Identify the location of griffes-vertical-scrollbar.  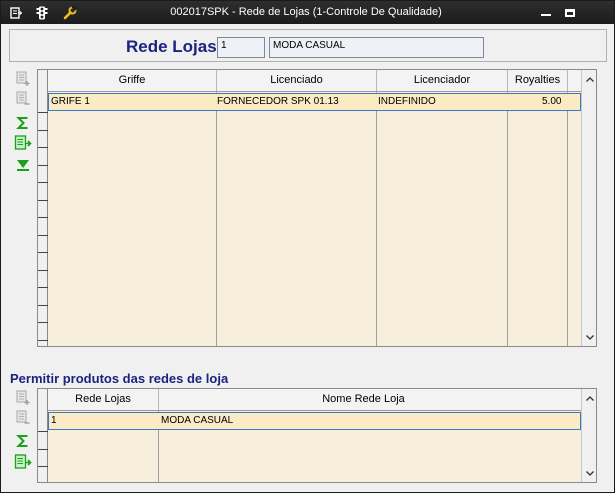
(588, 208).